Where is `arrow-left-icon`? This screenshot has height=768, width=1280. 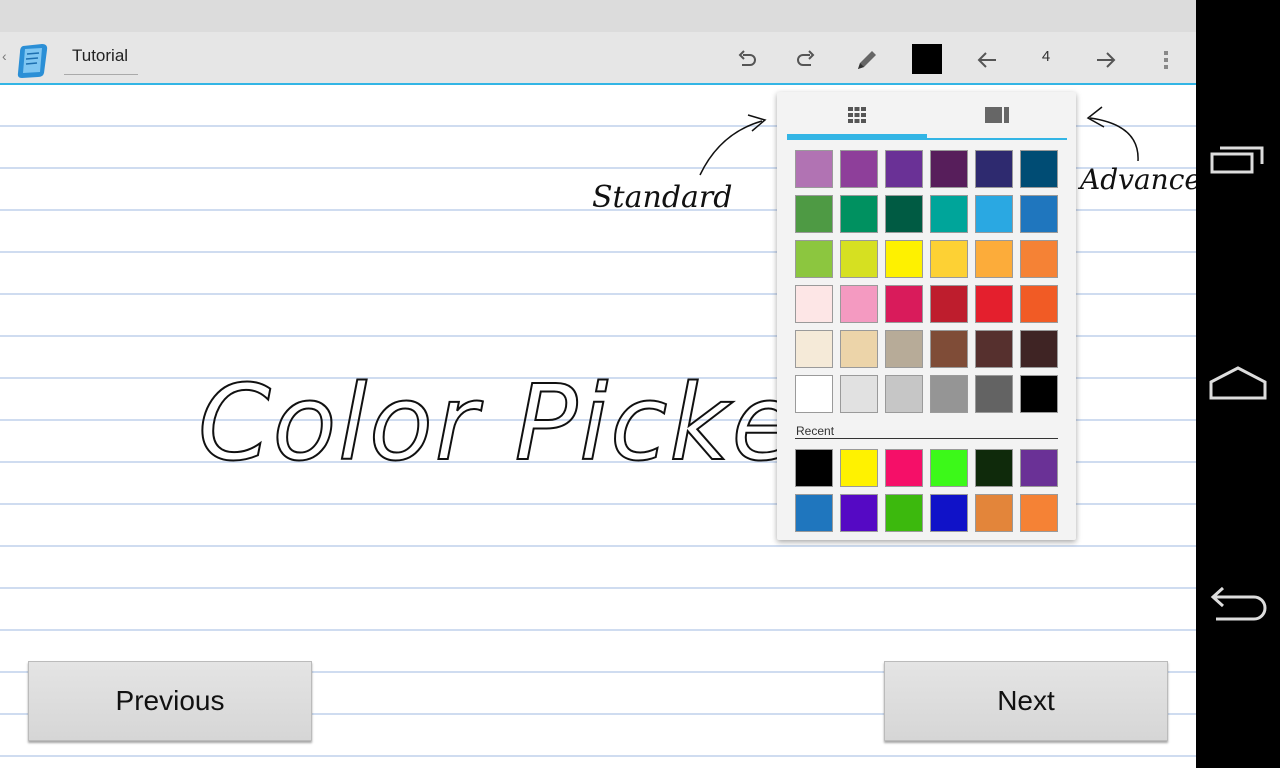 arrow-left-icon is located at coordinates (987, 60).